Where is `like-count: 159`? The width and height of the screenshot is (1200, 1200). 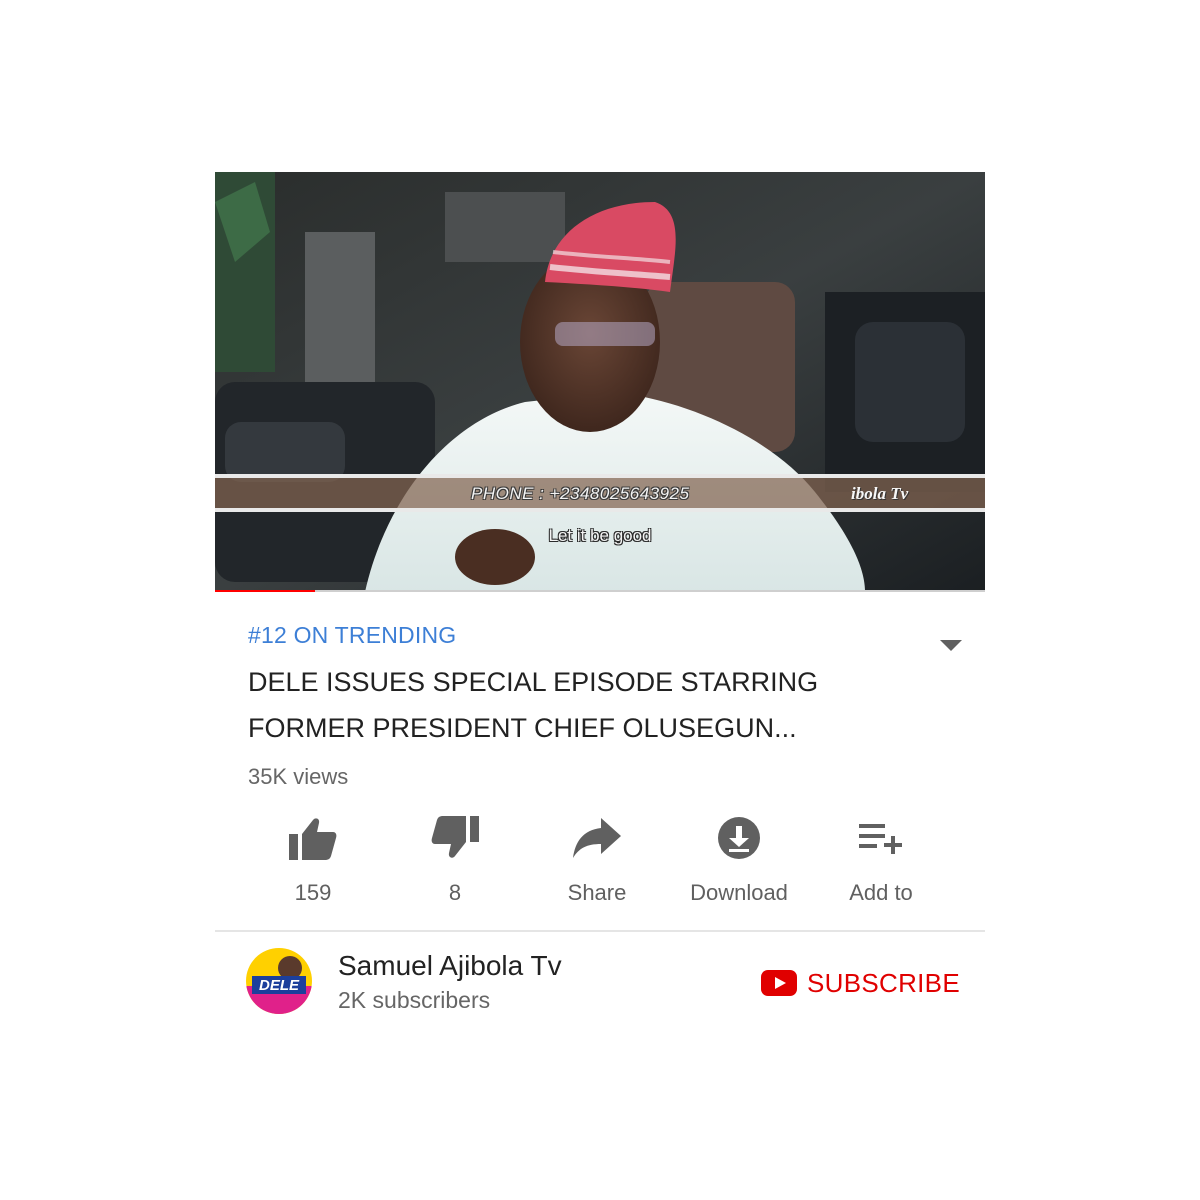 like-count: 159 is located at coordinates (313, 892).